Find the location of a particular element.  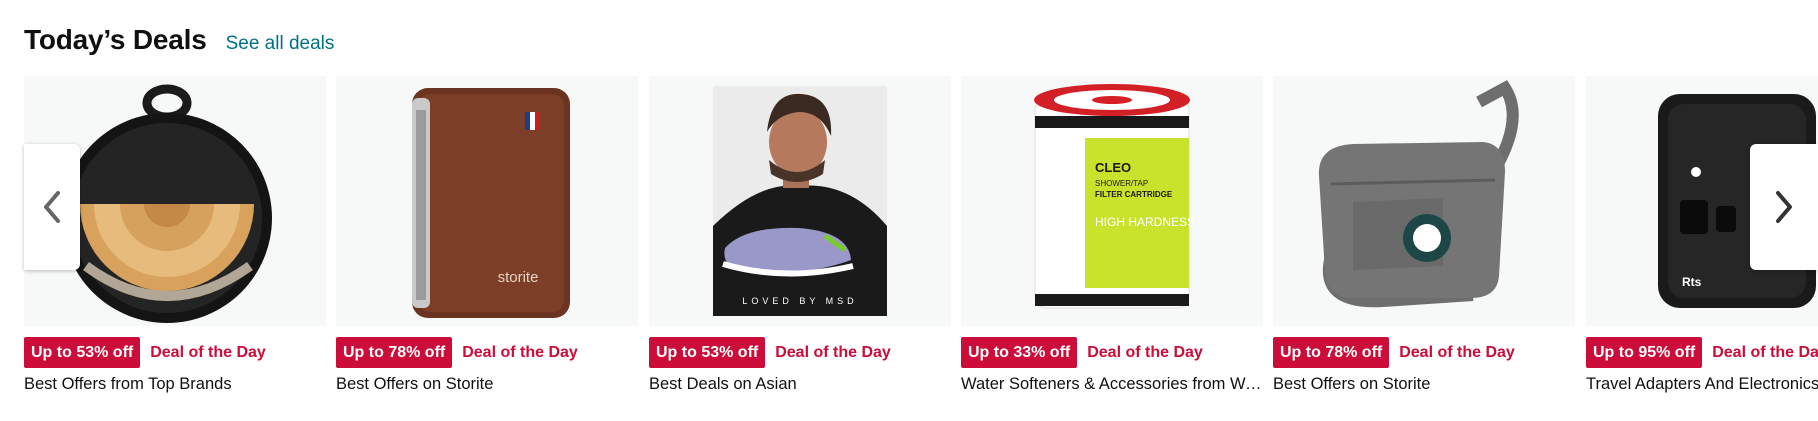

chevron-right-icon is located at coordinates (1784, 207).